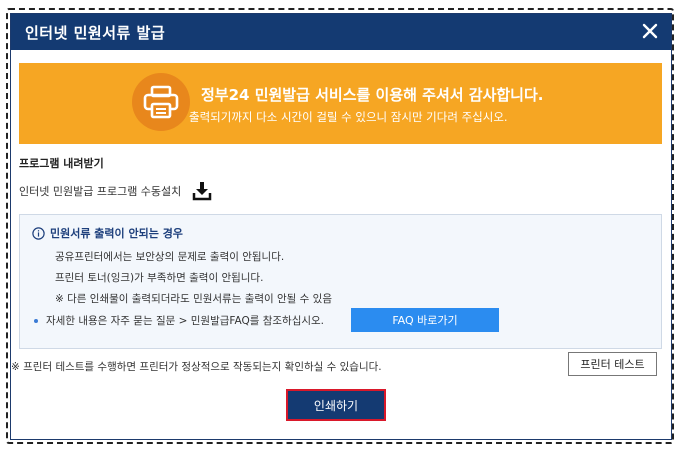 This screenshot has height=450, width=681. I want to click on download-label: 인터넷 민원발급 프로그램 수동설치, so click(100, 191).